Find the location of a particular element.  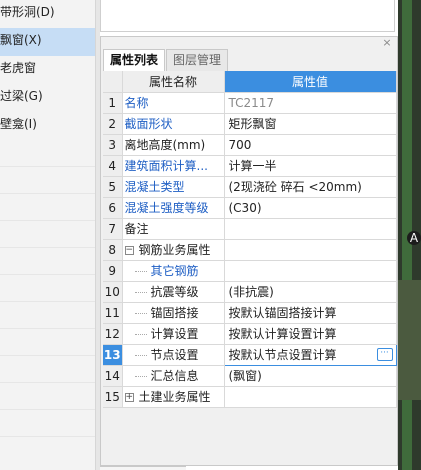

property-name: 混凝土强度等级 is located at coordinates (173, 208).